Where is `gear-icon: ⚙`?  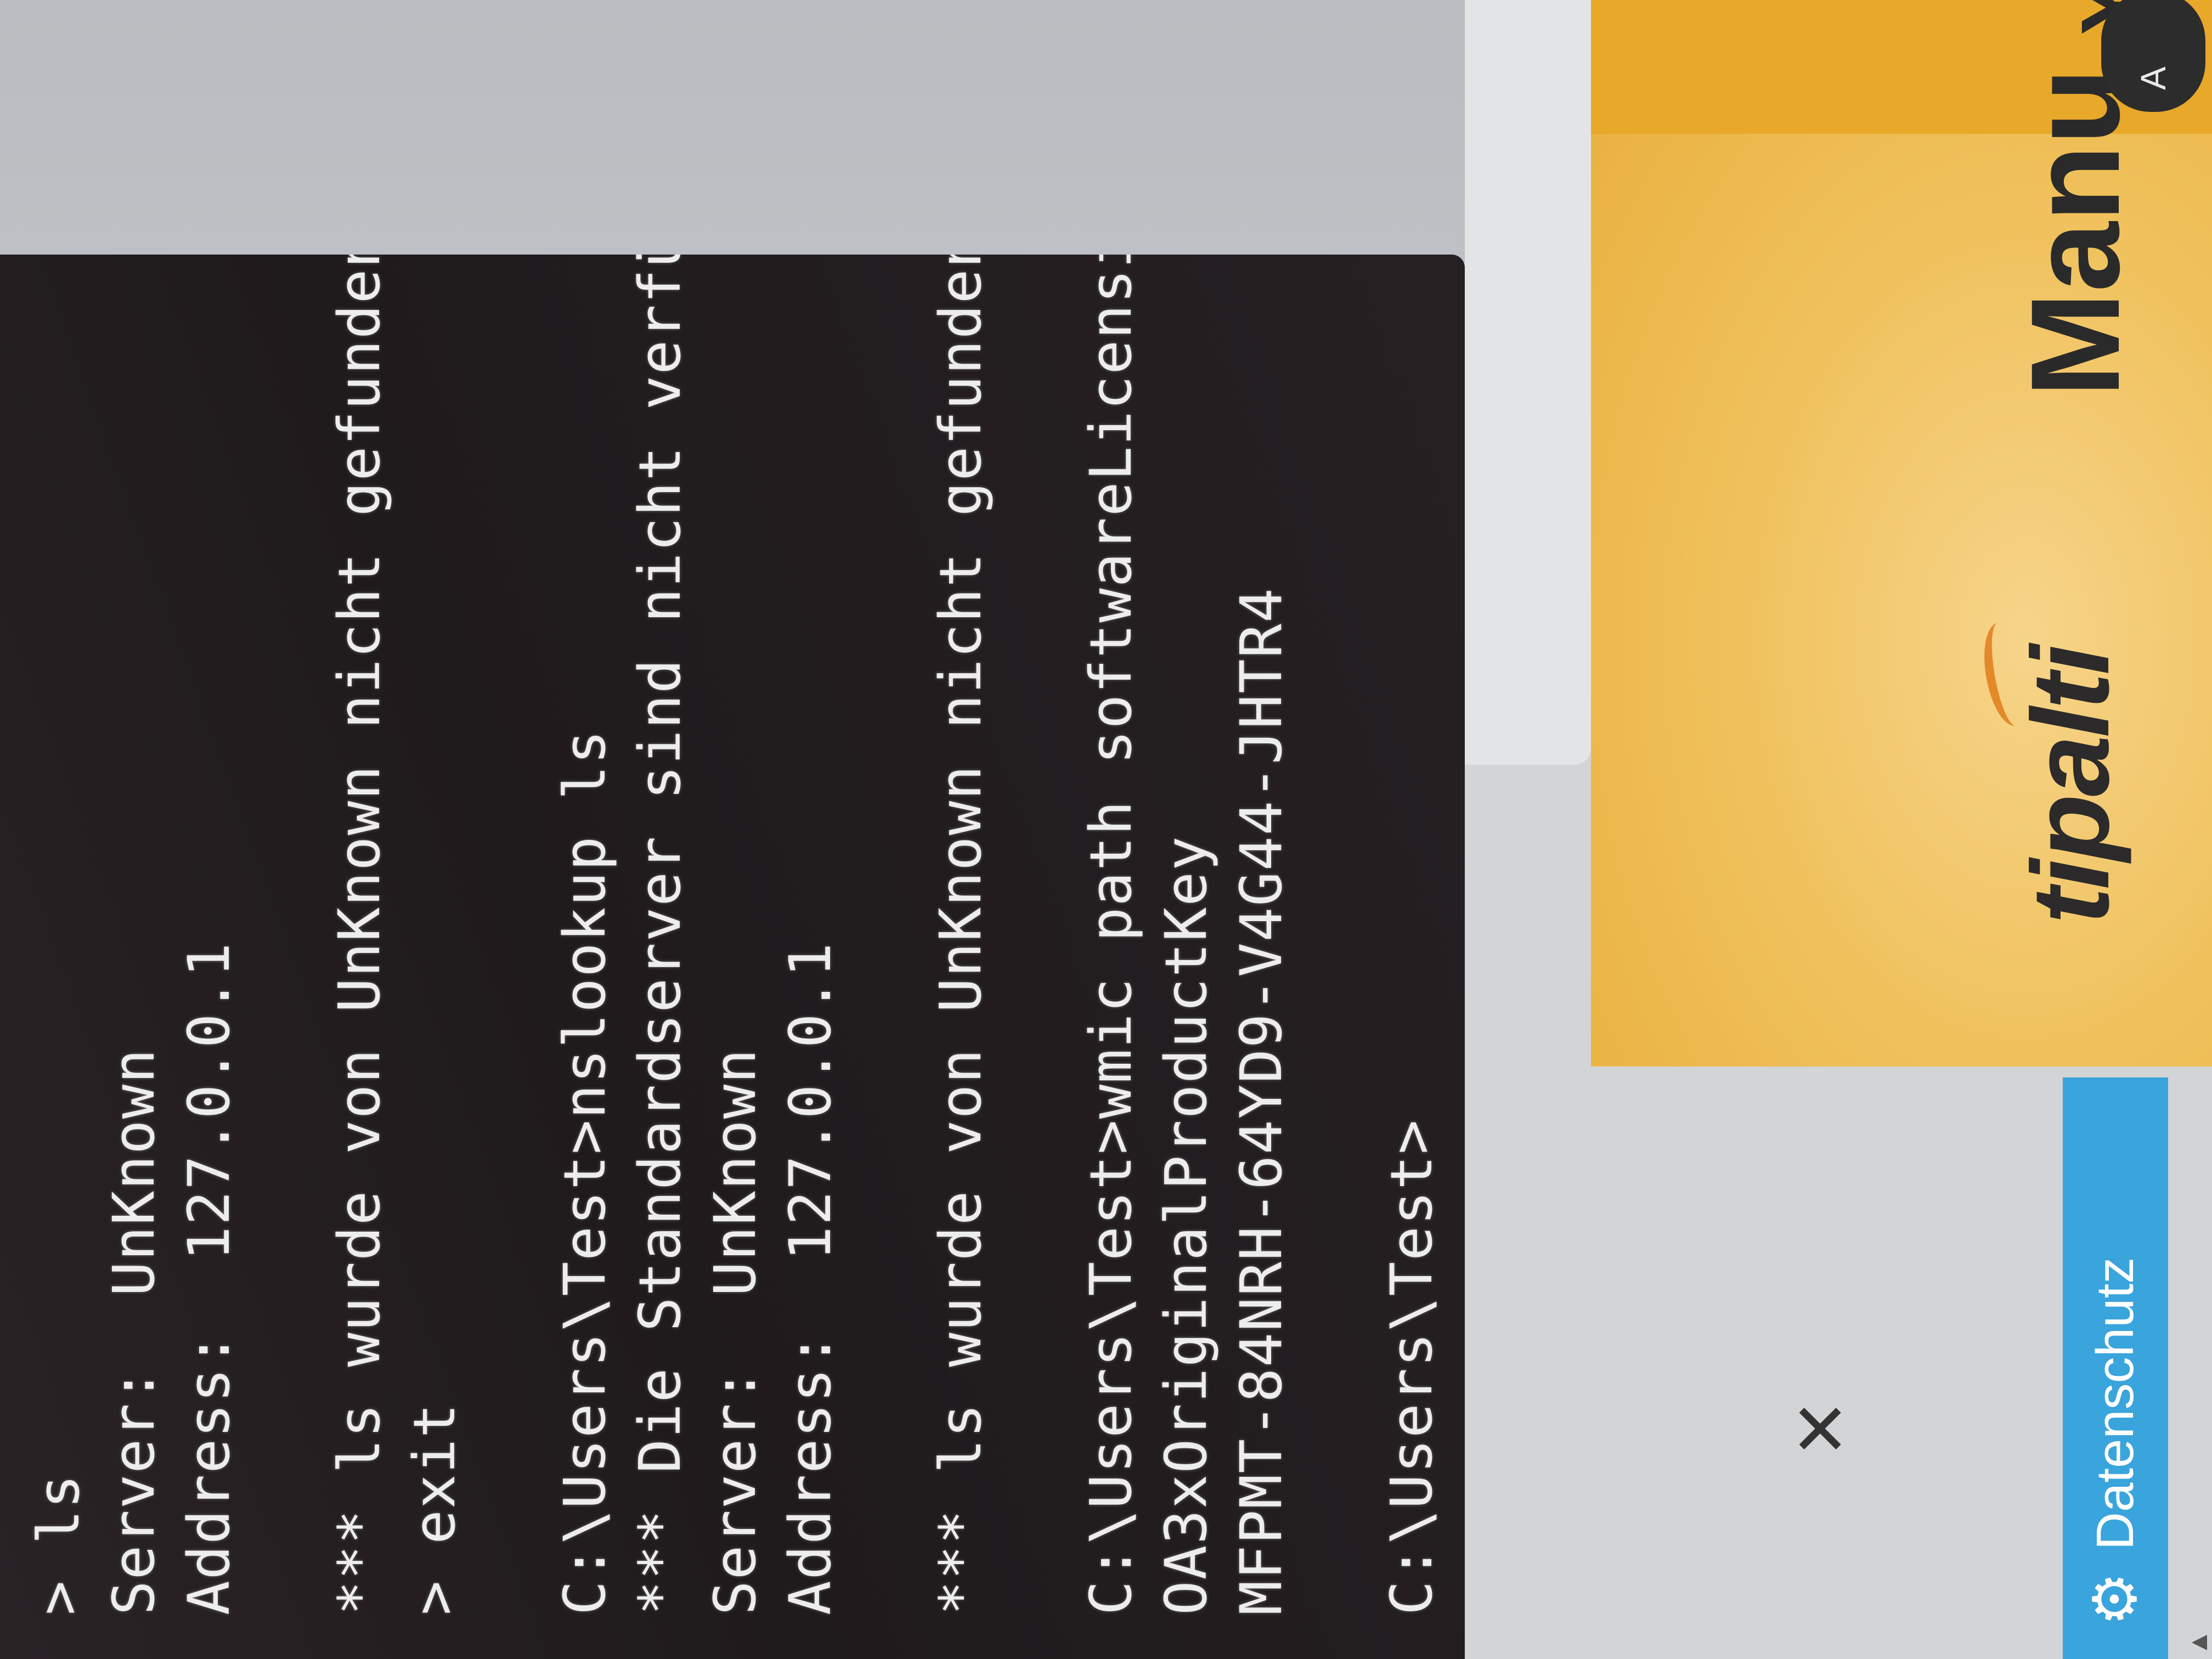
gear-icon: ⚙ is located at coordinates (2115, 1599).